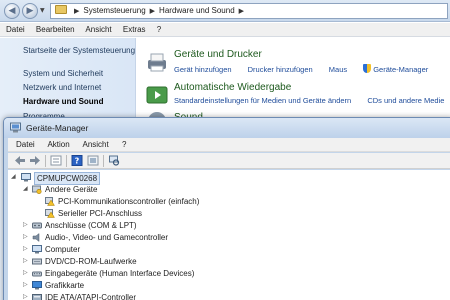  What do you see at coordinates (114, 10) in the screenshot?
I see `breadcrumb-item: Systemsteuerung` at bounding box center [114, 10].